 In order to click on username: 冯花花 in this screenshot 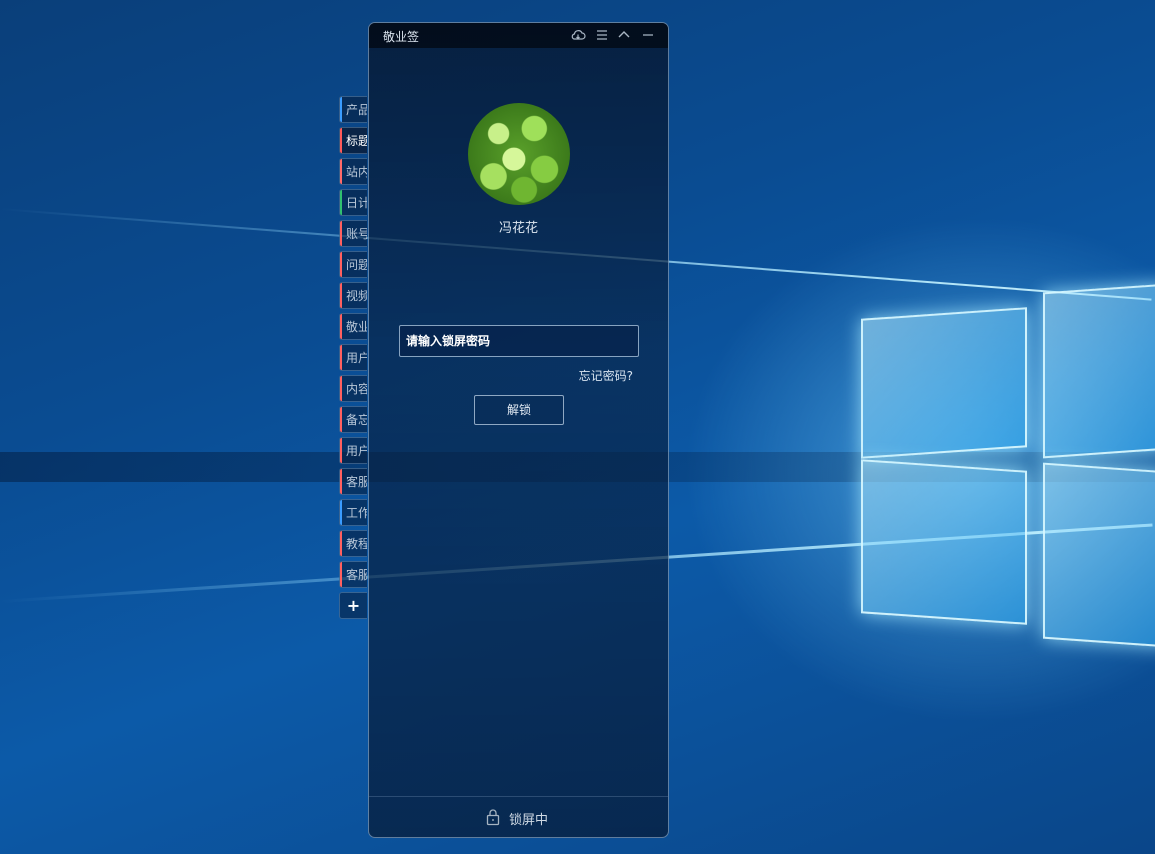, I will do `click(518, 228)`.